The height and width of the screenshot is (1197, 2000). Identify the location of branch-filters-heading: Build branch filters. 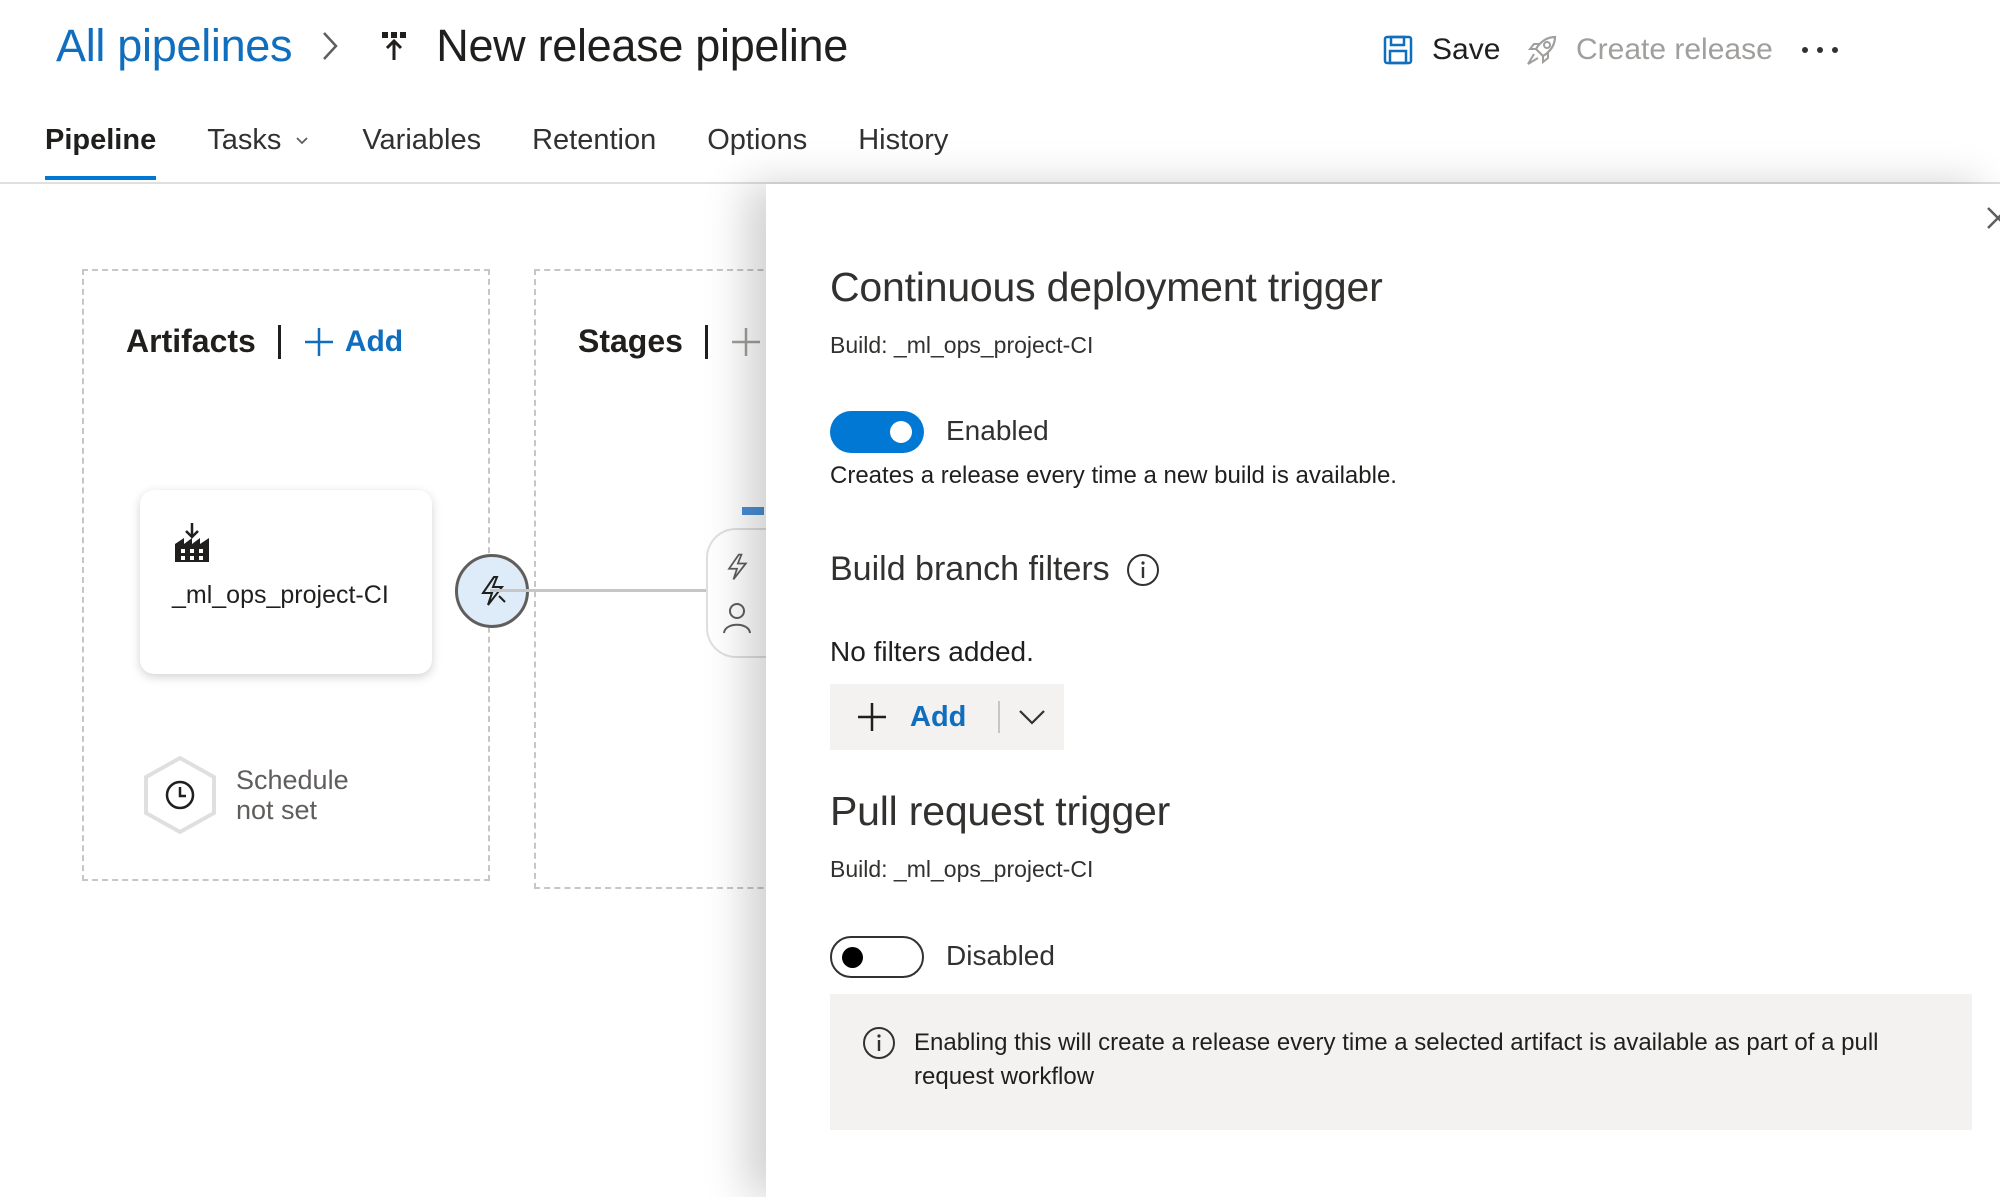
(995, 569).